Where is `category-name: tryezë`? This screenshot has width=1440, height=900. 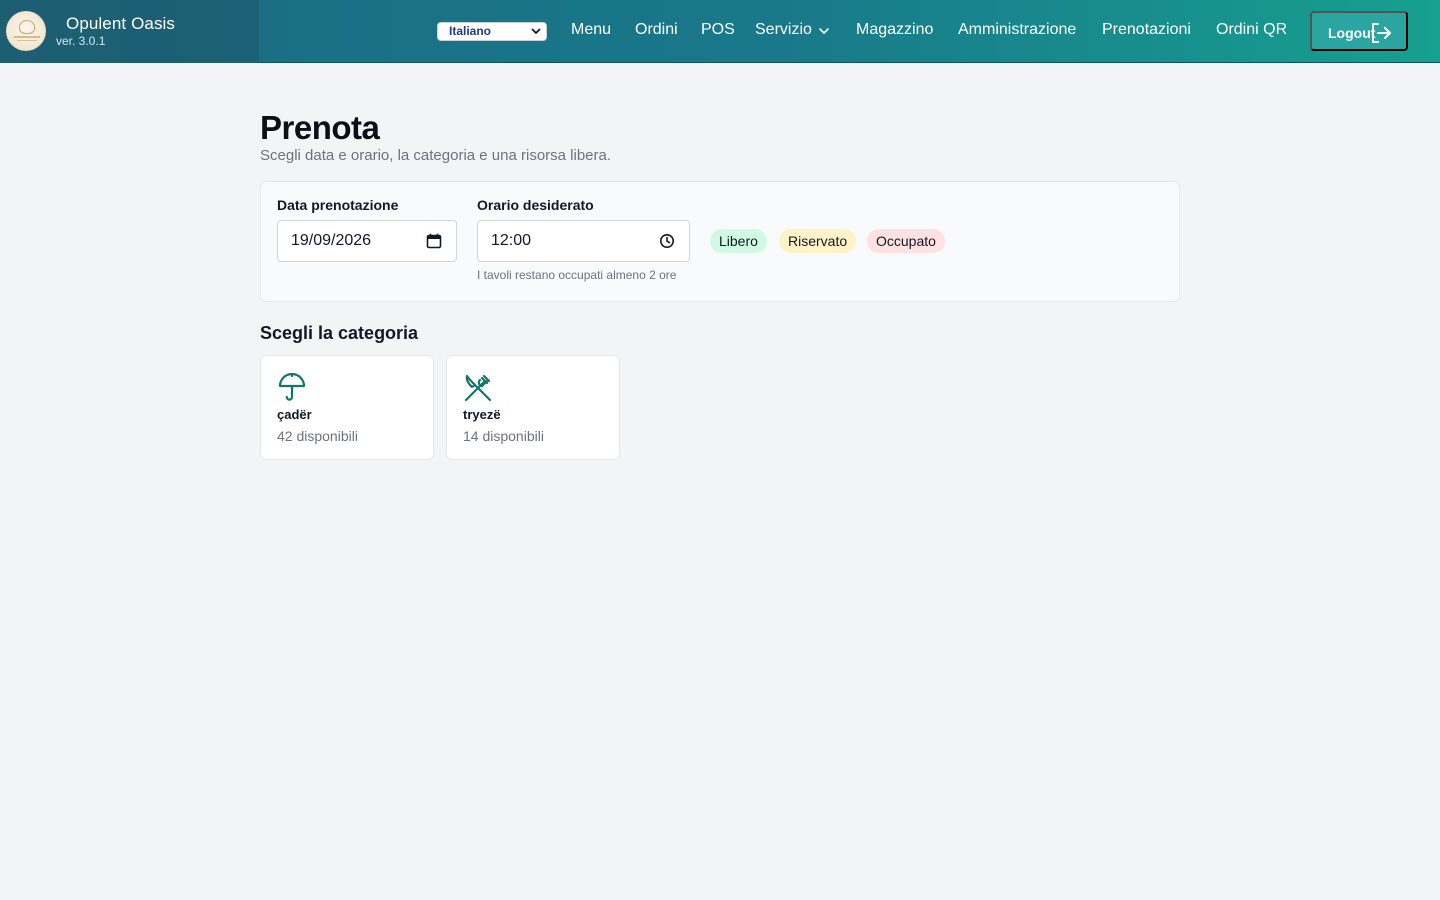
category-name: tryezë is located at coordinates (482, 414).